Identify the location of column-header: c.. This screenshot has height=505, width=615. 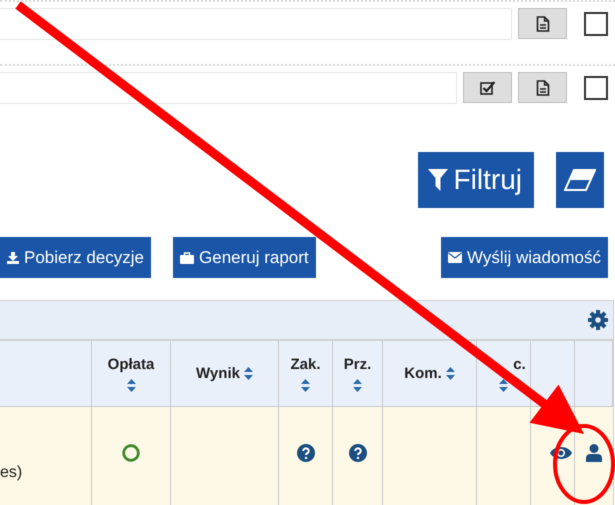
(519, 364).